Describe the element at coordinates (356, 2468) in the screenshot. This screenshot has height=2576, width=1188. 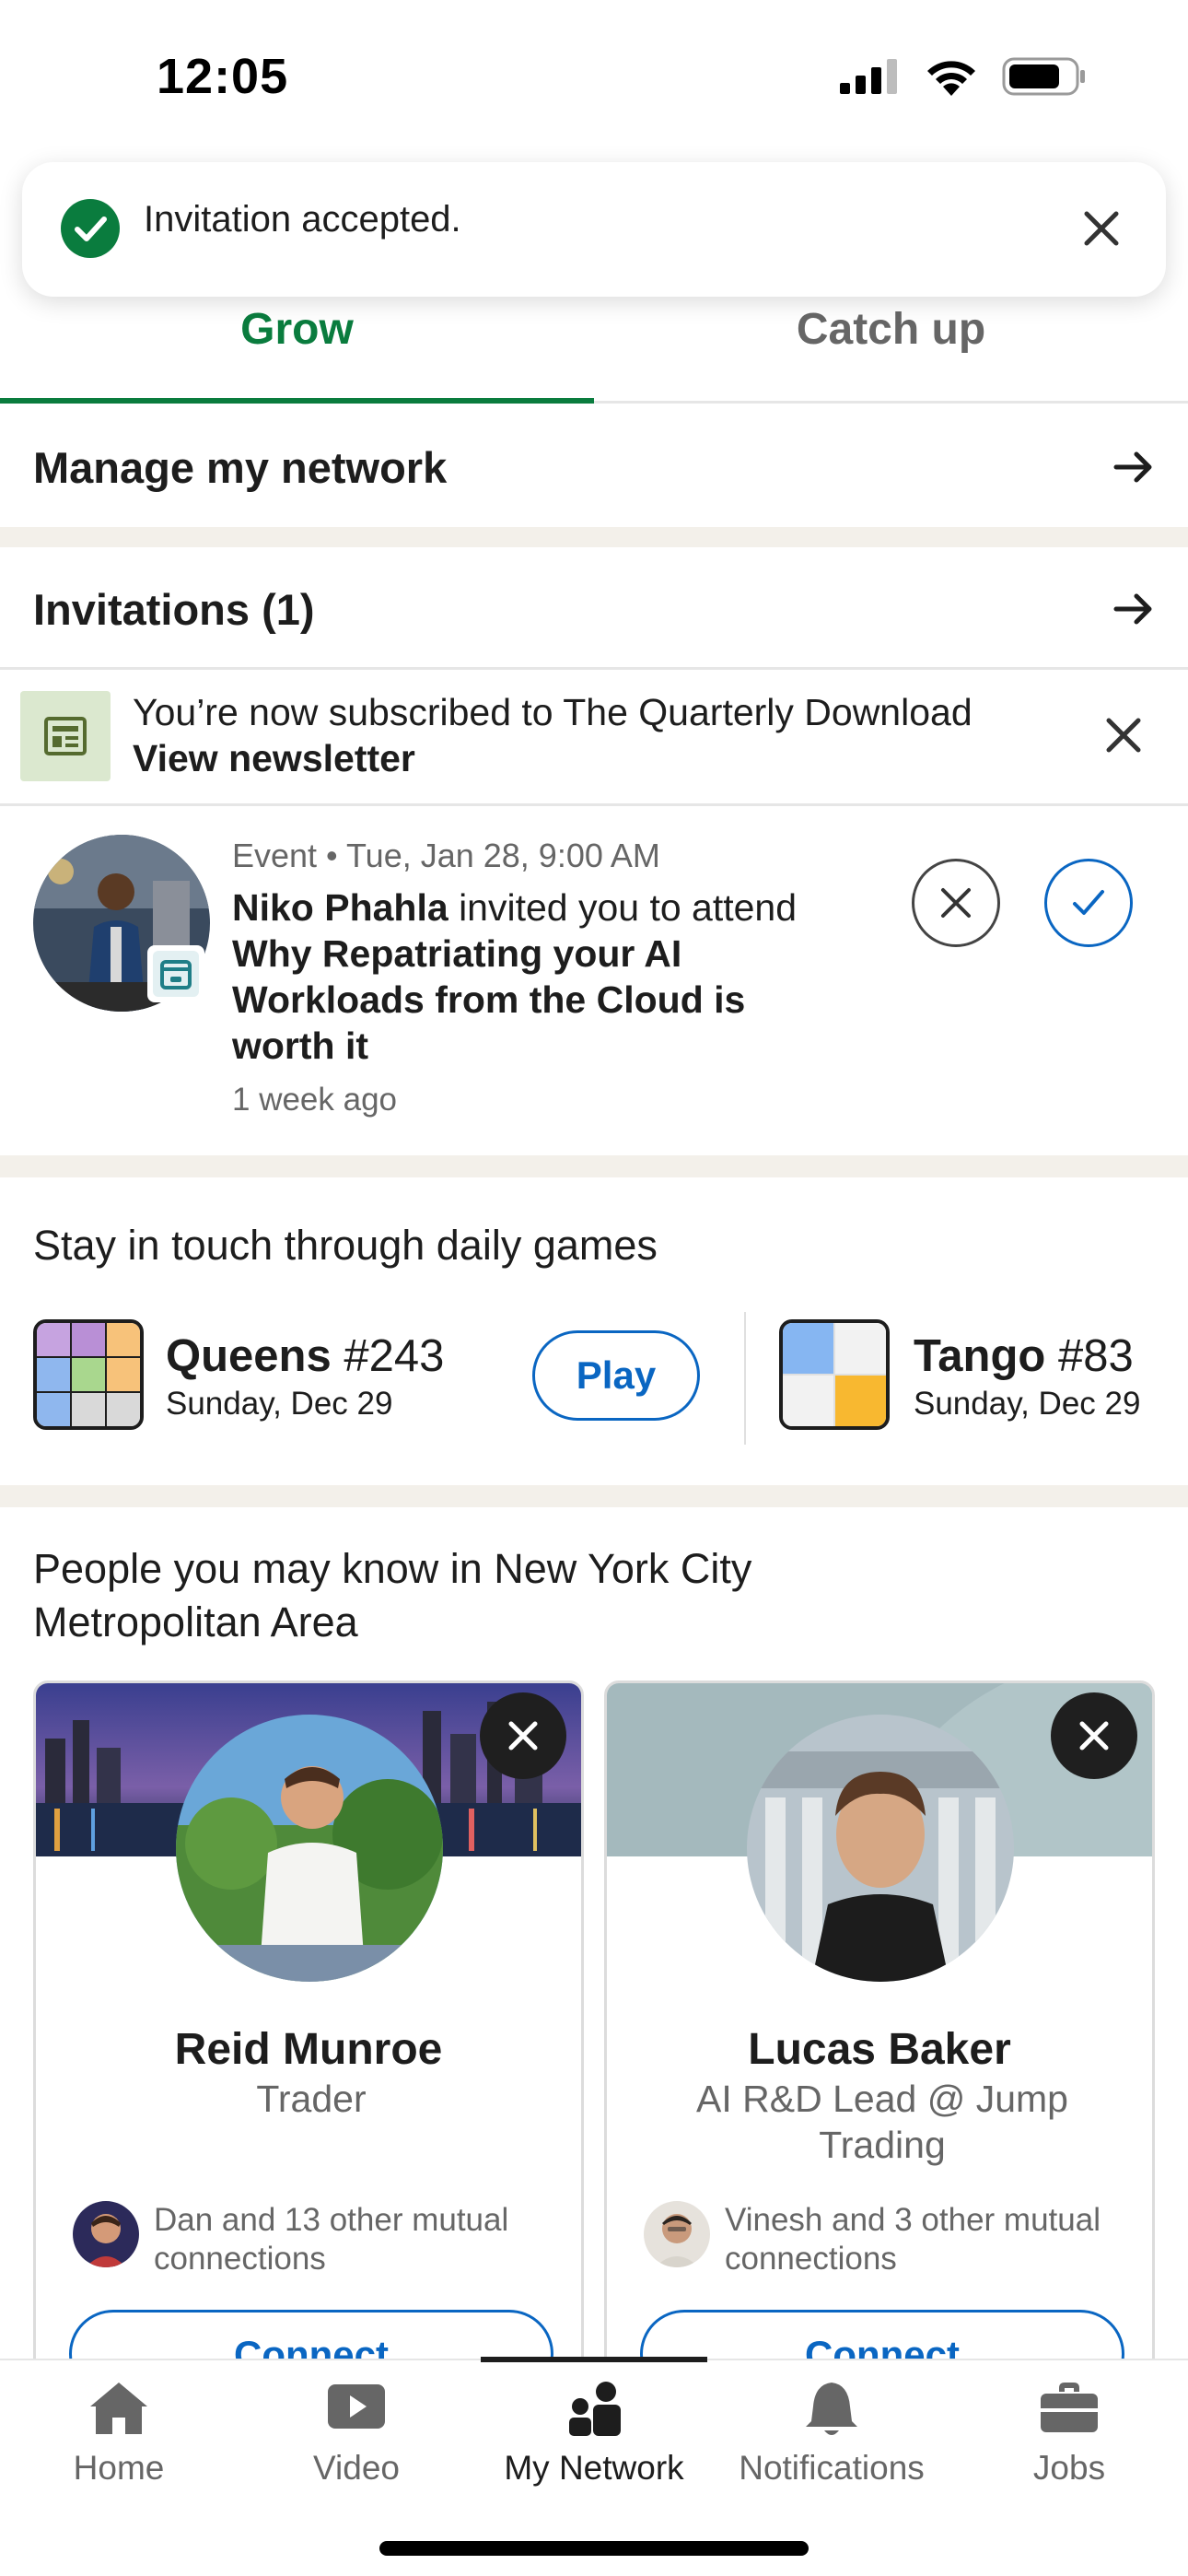
I see `nav-video-label: Video` at that location.